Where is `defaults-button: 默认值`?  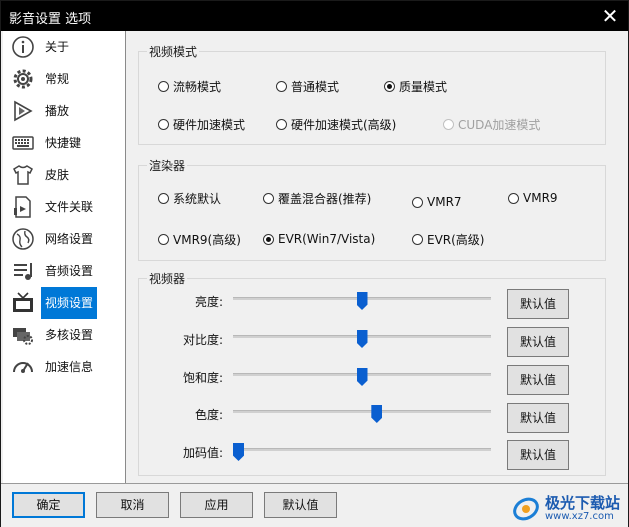 defaults-button: 默认值 is located at coordinates (300, 505).